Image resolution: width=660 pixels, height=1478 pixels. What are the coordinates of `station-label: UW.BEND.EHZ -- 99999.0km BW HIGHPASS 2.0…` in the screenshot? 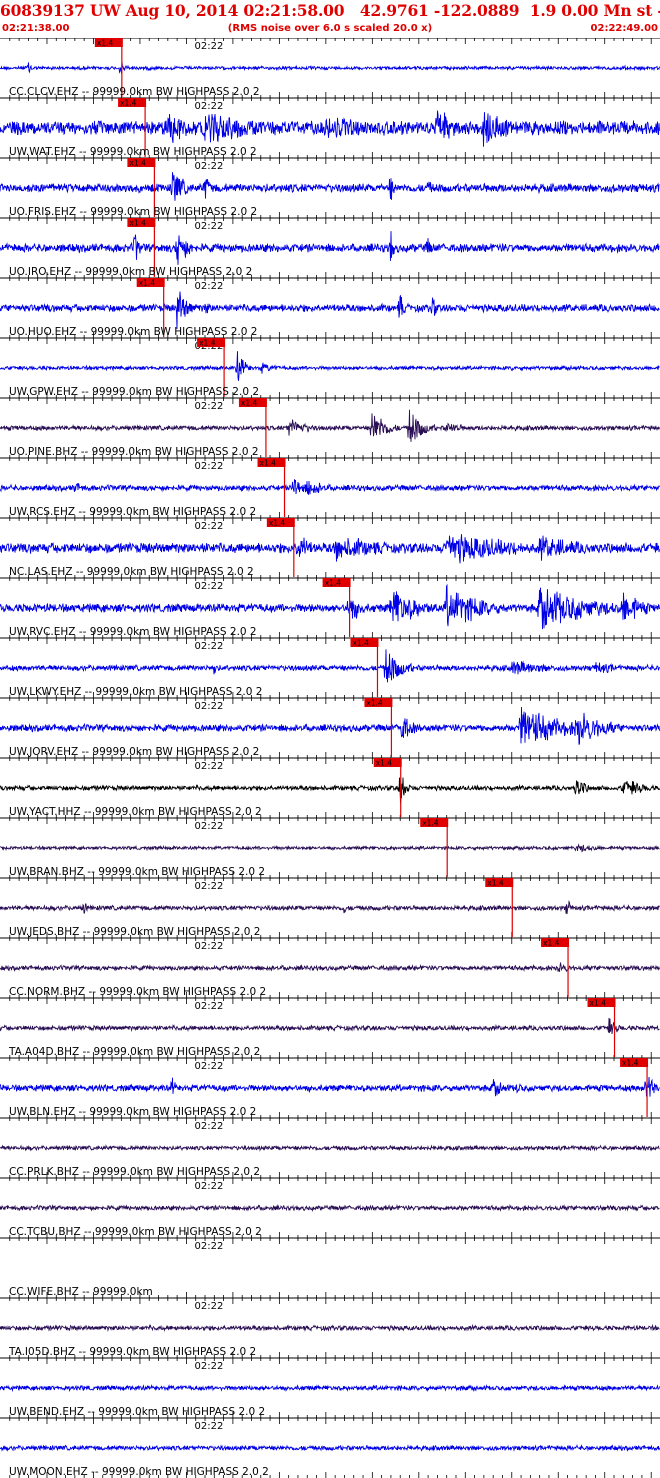 It's located at (137, 1412).